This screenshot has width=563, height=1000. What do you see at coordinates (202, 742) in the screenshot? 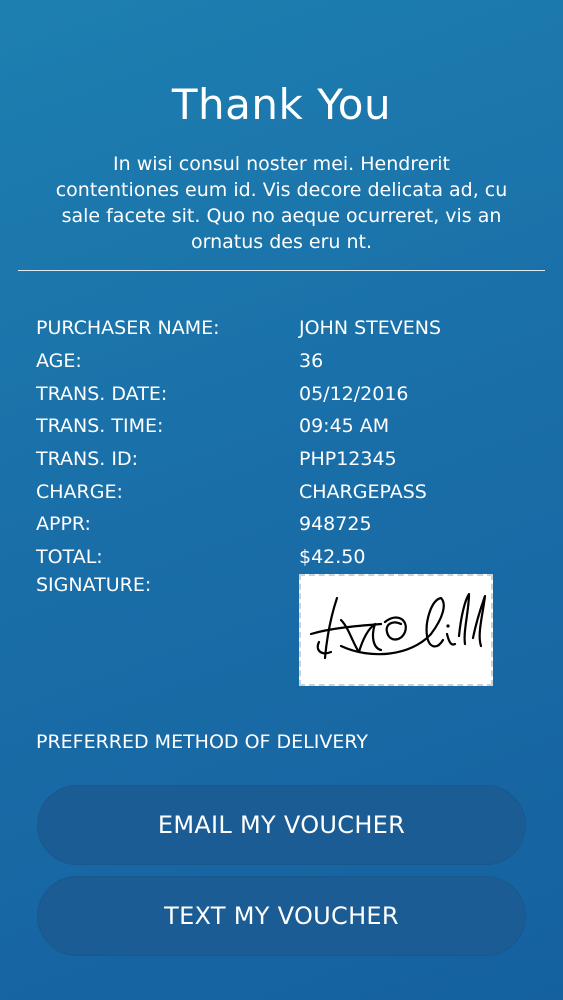
I see `delivery-label: PREFERRED METHOD OF DELIVERY` at bounding box center [202, 742].